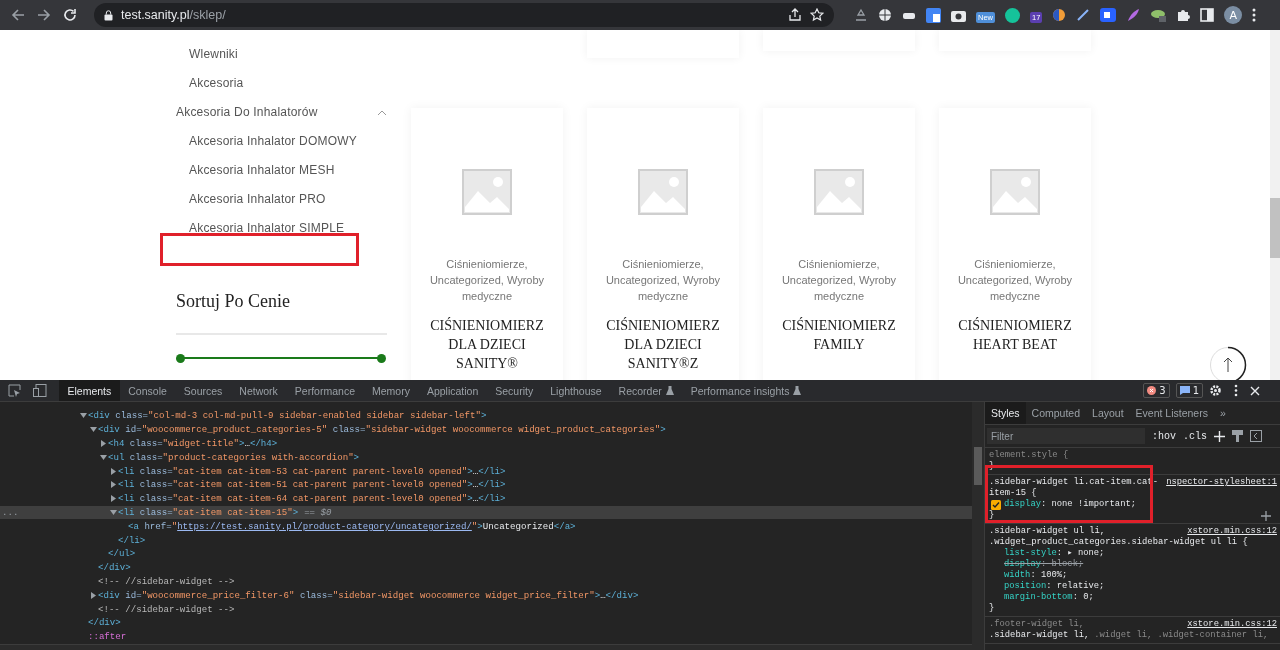  What do you see at coordinates (1238, 436) in the screenshot?
I see `paint-roller-icon` at bounding box center [1238, 436].